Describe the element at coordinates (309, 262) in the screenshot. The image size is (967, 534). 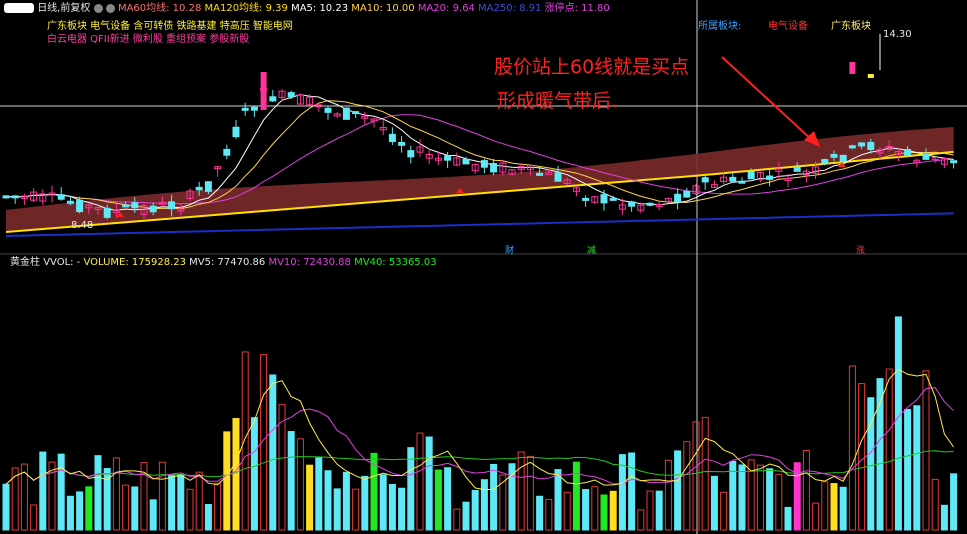
I see `mv10-label: MV10: 72430.88` at that location.